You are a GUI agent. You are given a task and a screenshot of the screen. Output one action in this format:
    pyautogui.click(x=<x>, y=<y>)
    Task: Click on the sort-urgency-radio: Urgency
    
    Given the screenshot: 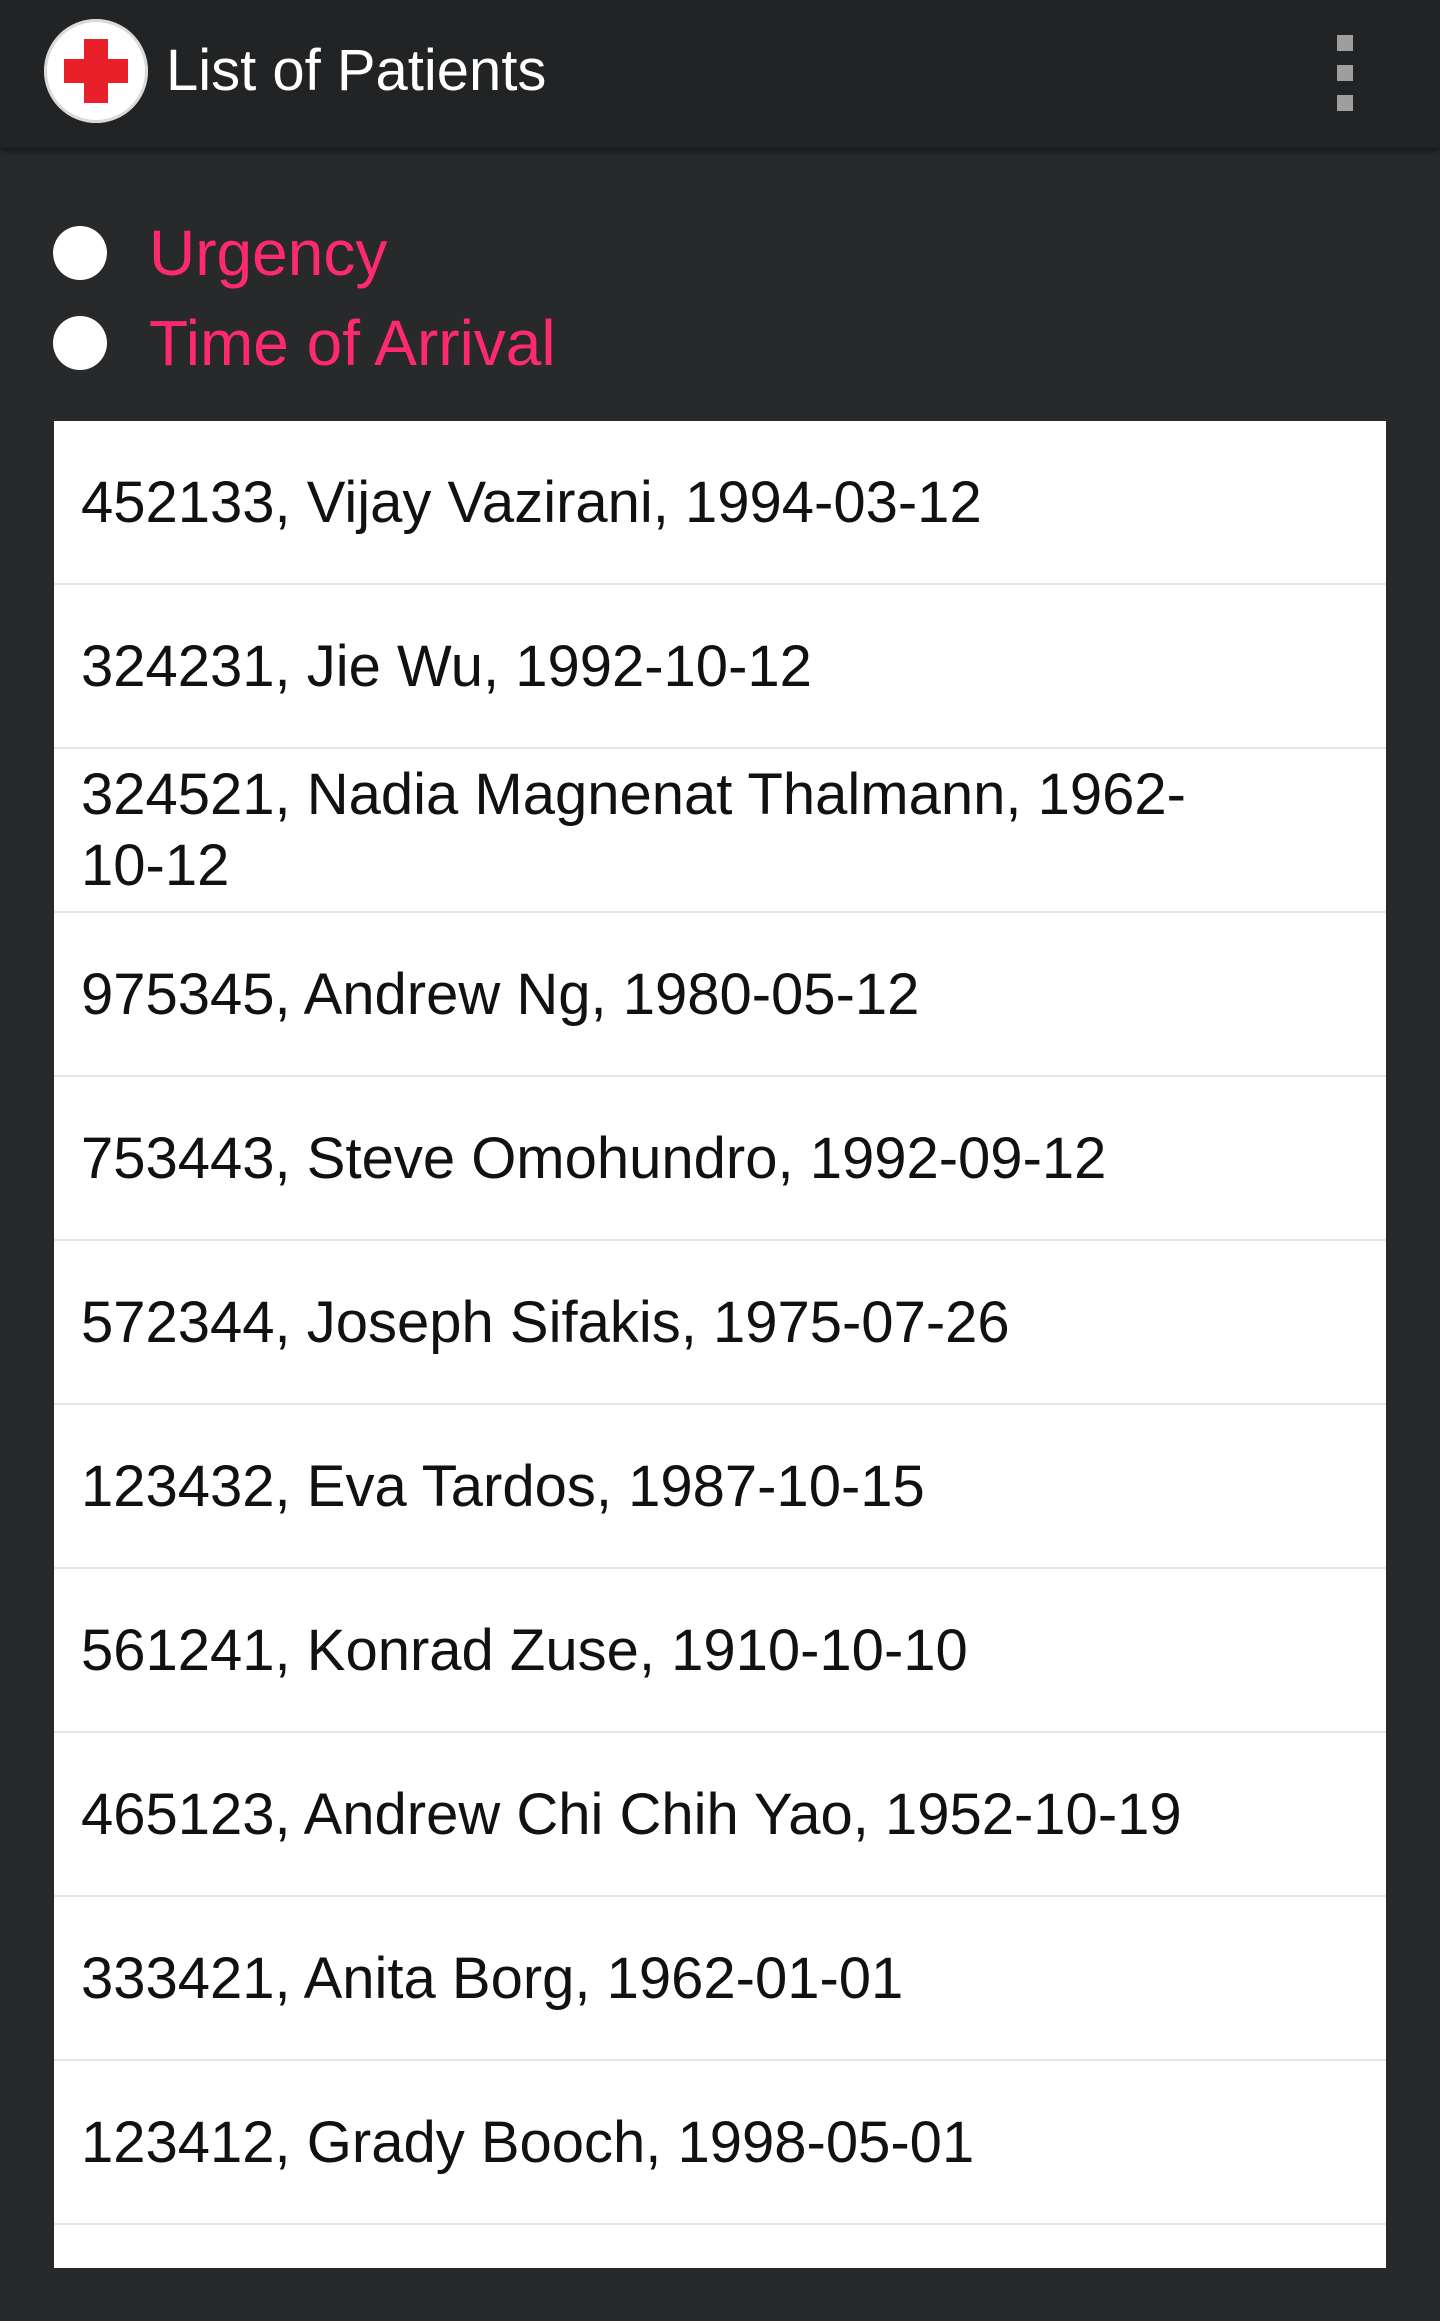 What is the action you would take?
    pyautogui.click(x=217, y=253)
    